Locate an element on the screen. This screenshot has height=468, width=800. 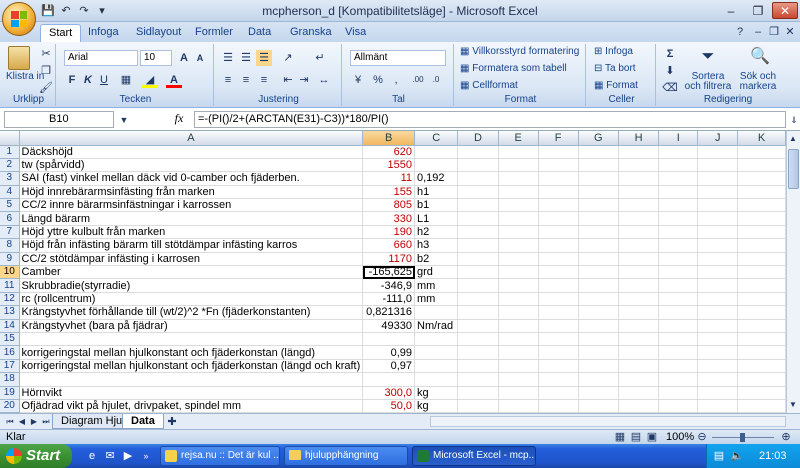
maximize-button: ❐ is located at coordinates (758, 10).